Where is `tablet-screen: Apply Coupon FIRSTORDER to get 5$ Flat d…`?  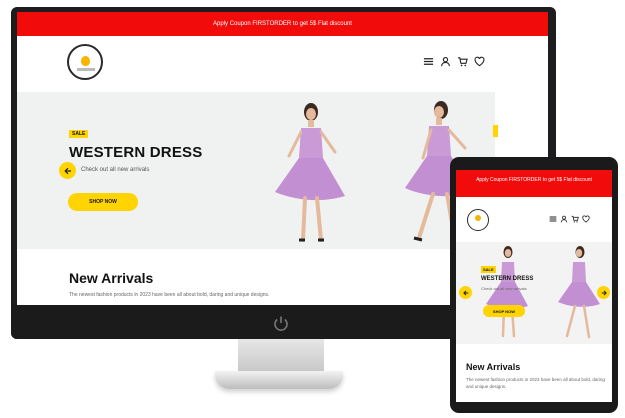 tablet-screen: Apply Coupon FIRSTORDER to get 5$ Flat d… is located at coordinates (534, 286).